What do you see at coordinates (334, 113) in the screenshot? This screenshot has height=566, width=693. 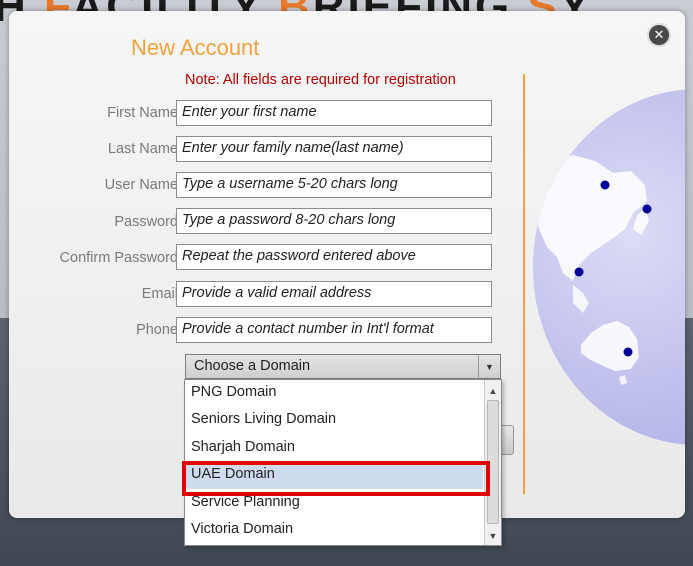 I see `first-name-input: Enter your first name` at bounding box center [334, 113].